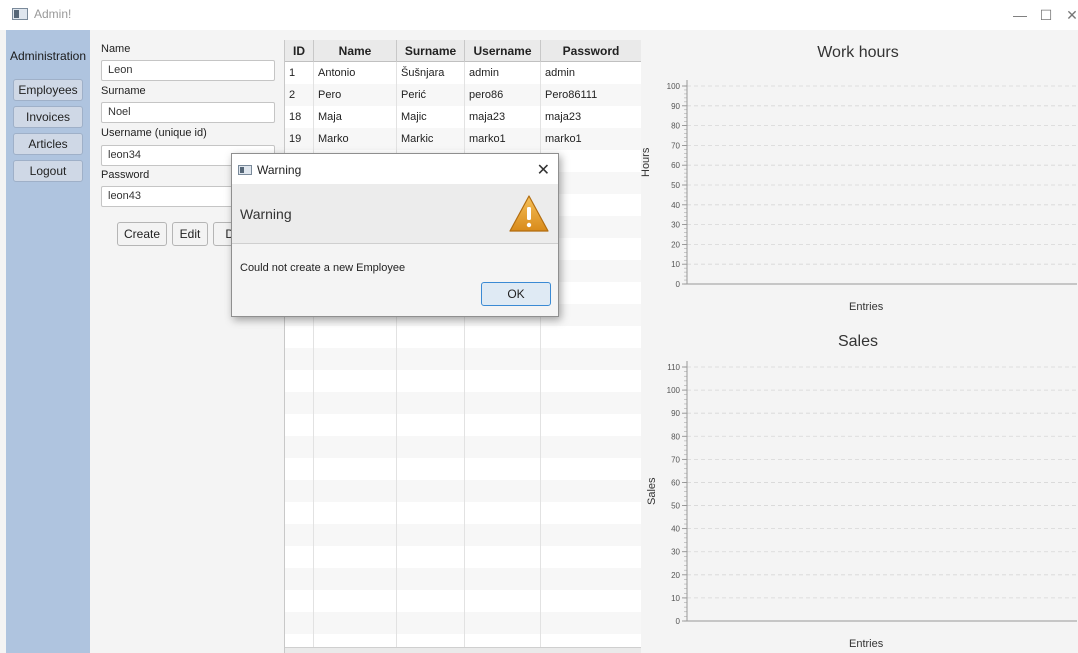 Image resolution: width=1078 pixels, height=653 pixels. Describe the element at coordinates (431, 51) in the screenshot. I see `column-header-surname: Surname` at that location.